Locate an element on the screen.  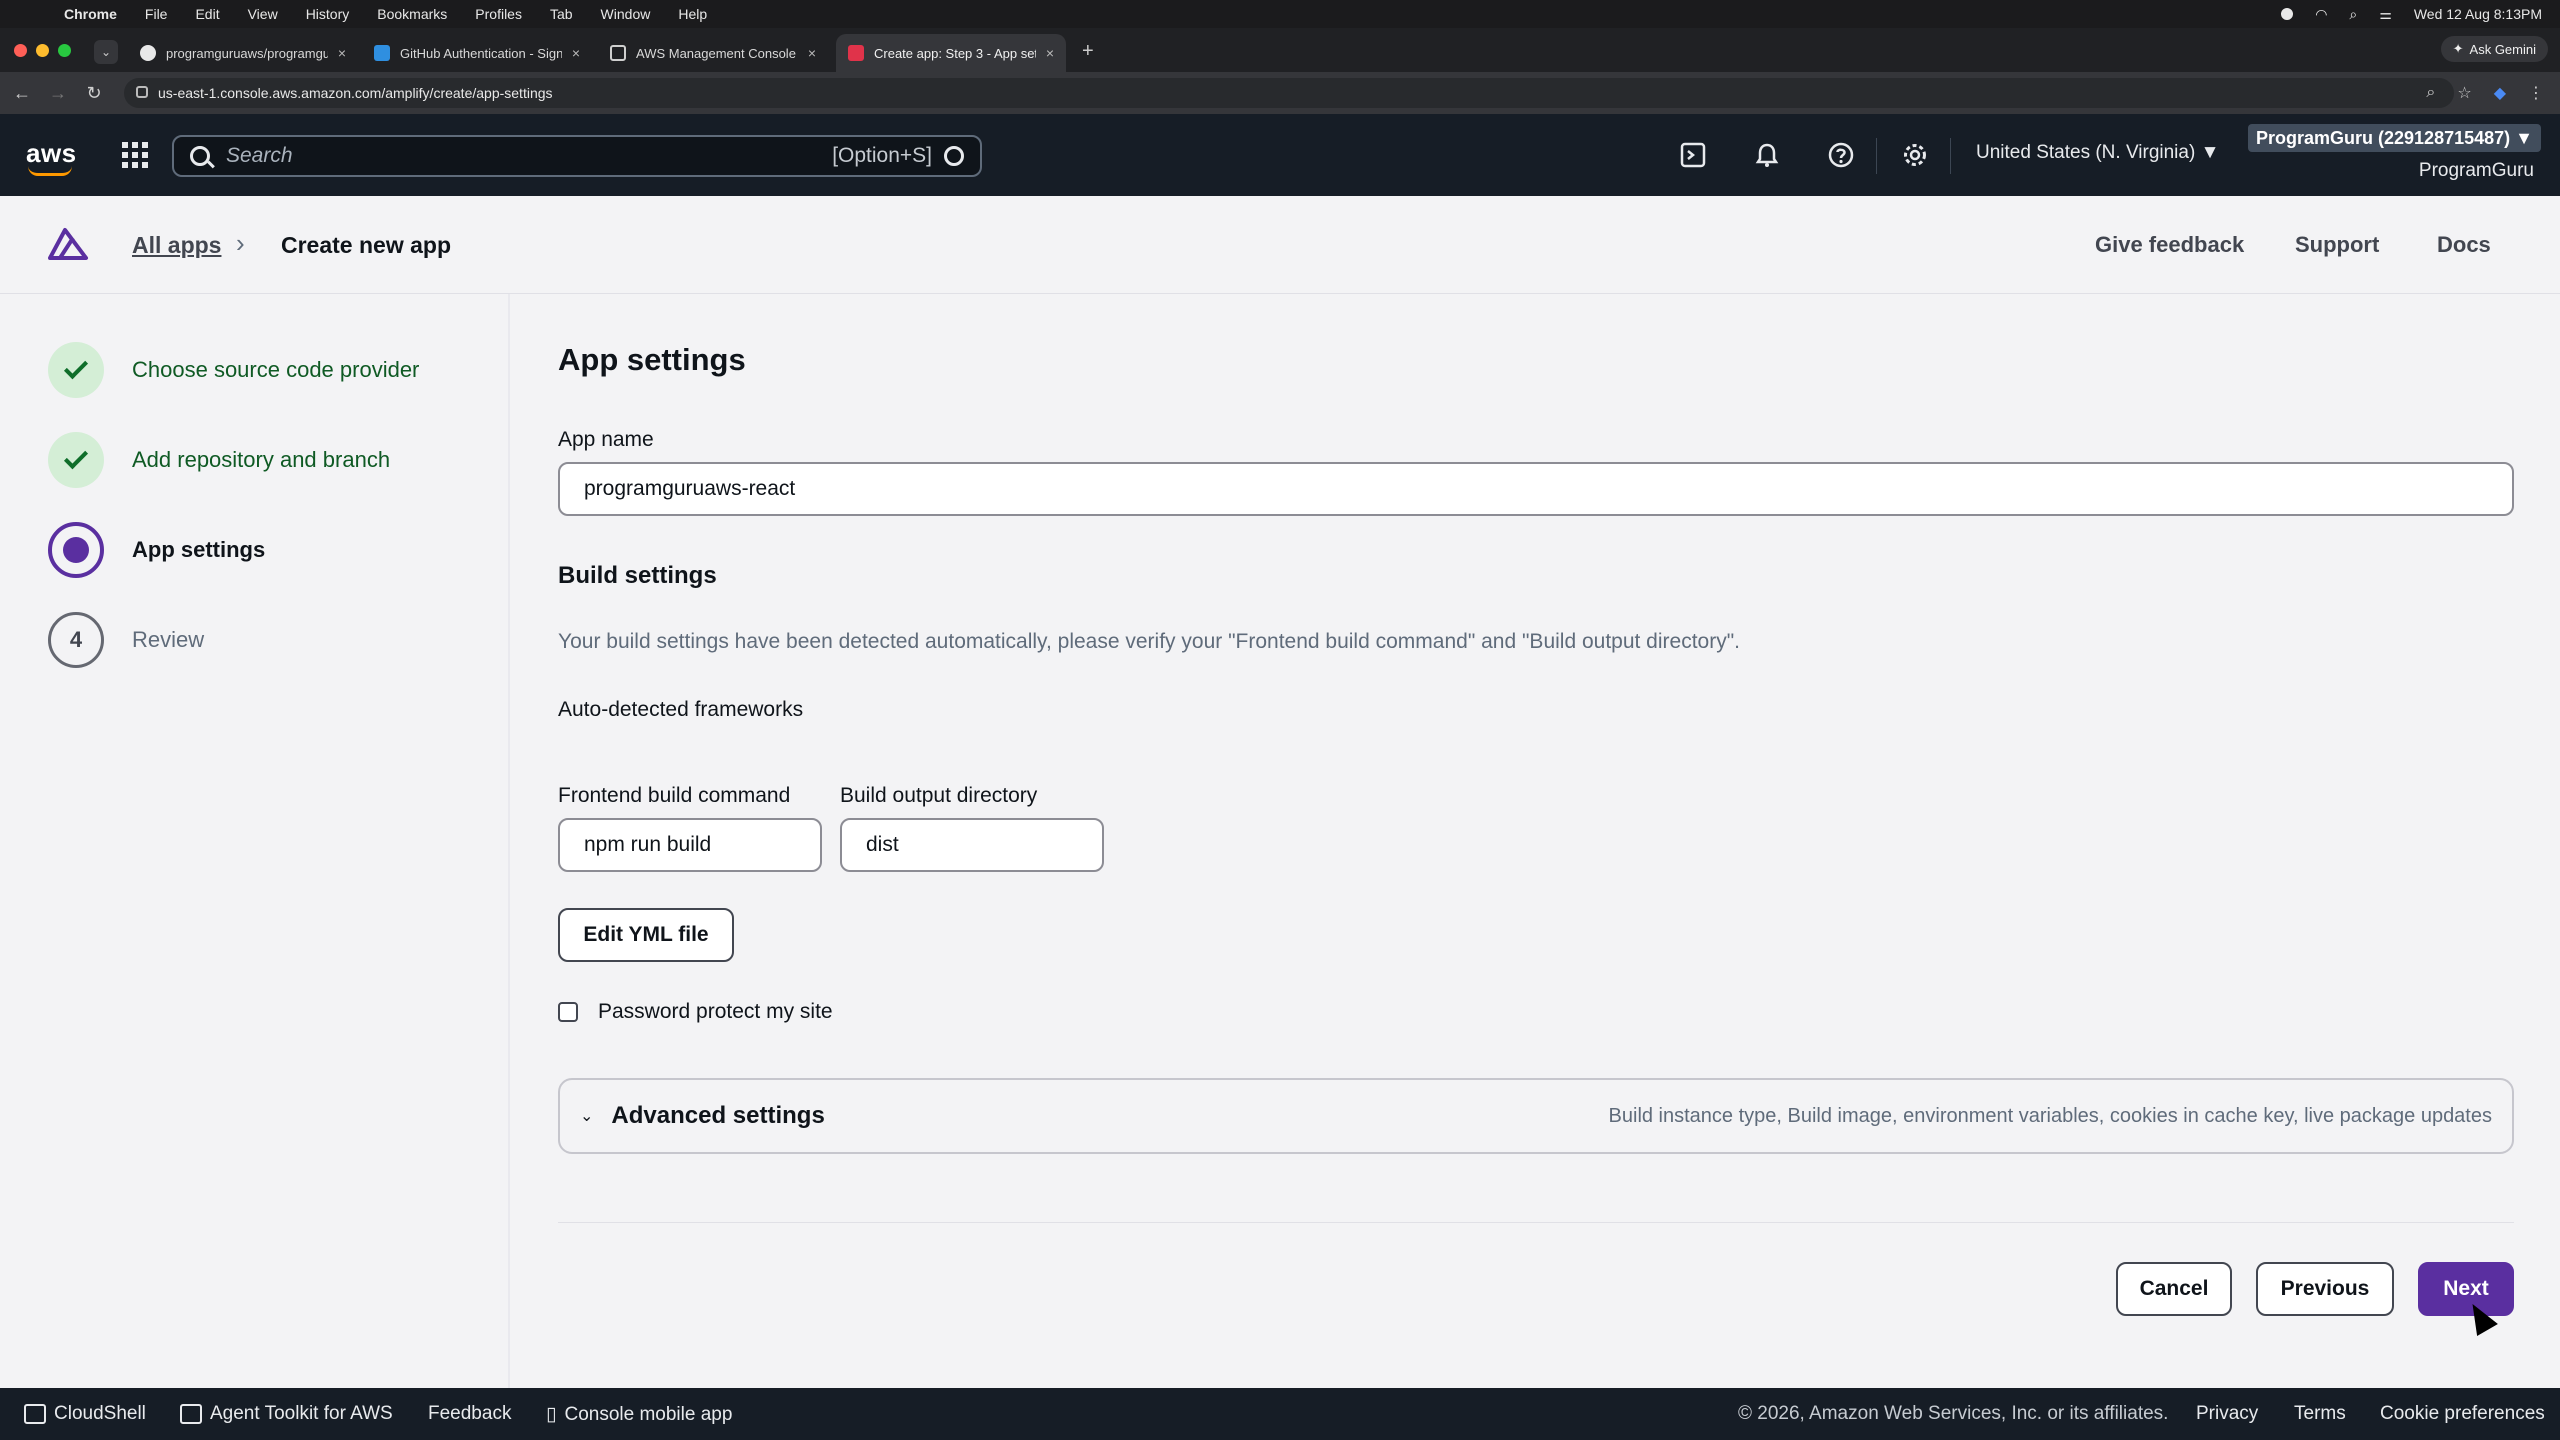
agent-toolkit-label: Agent Toolkit for AWS is located at coordinates (301, 1413).